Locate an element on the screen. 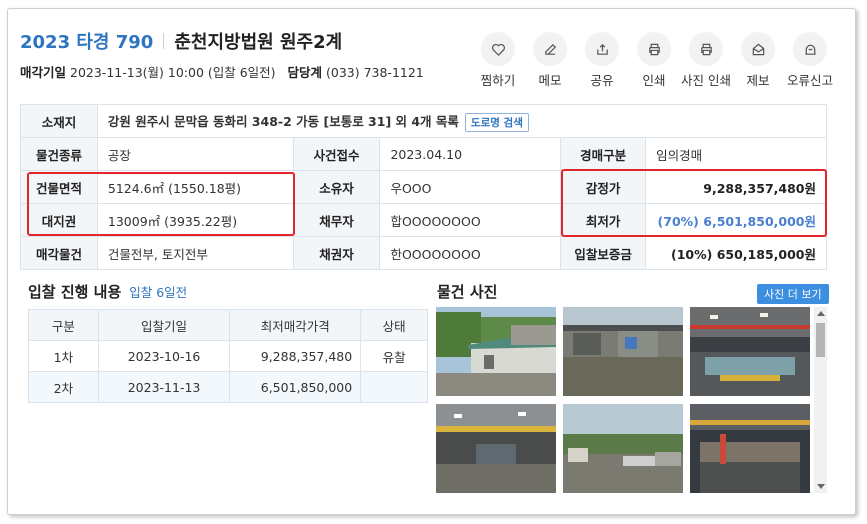 The height and width of the screenshot is (524, 867). bid-section-header: 입찰 진행 내용 입찰 6일전 is located at coordinates (107, 291).